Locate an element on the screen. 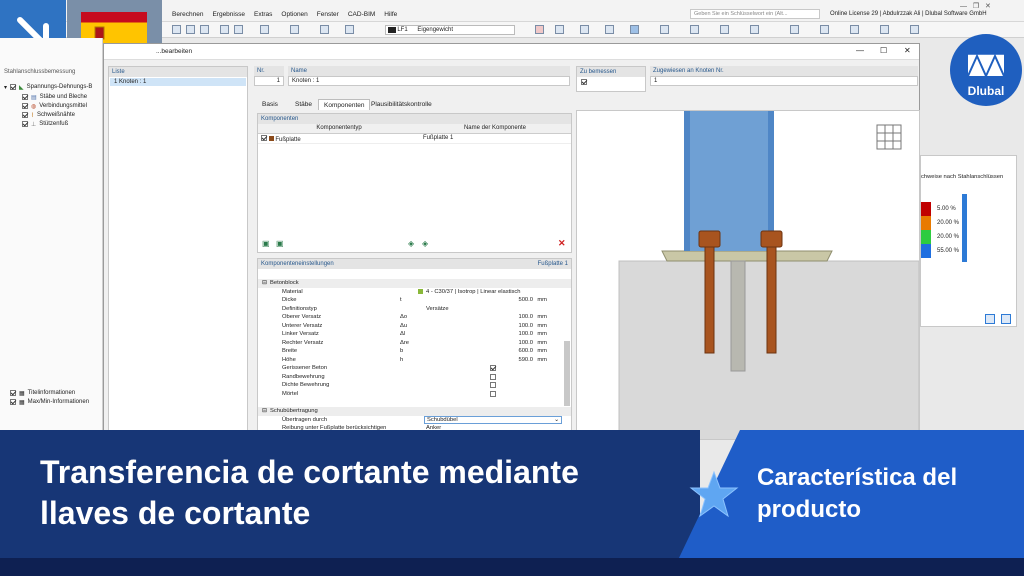  setting-row: Dicke t 500.0 mm is located at coordinates (414, 300).